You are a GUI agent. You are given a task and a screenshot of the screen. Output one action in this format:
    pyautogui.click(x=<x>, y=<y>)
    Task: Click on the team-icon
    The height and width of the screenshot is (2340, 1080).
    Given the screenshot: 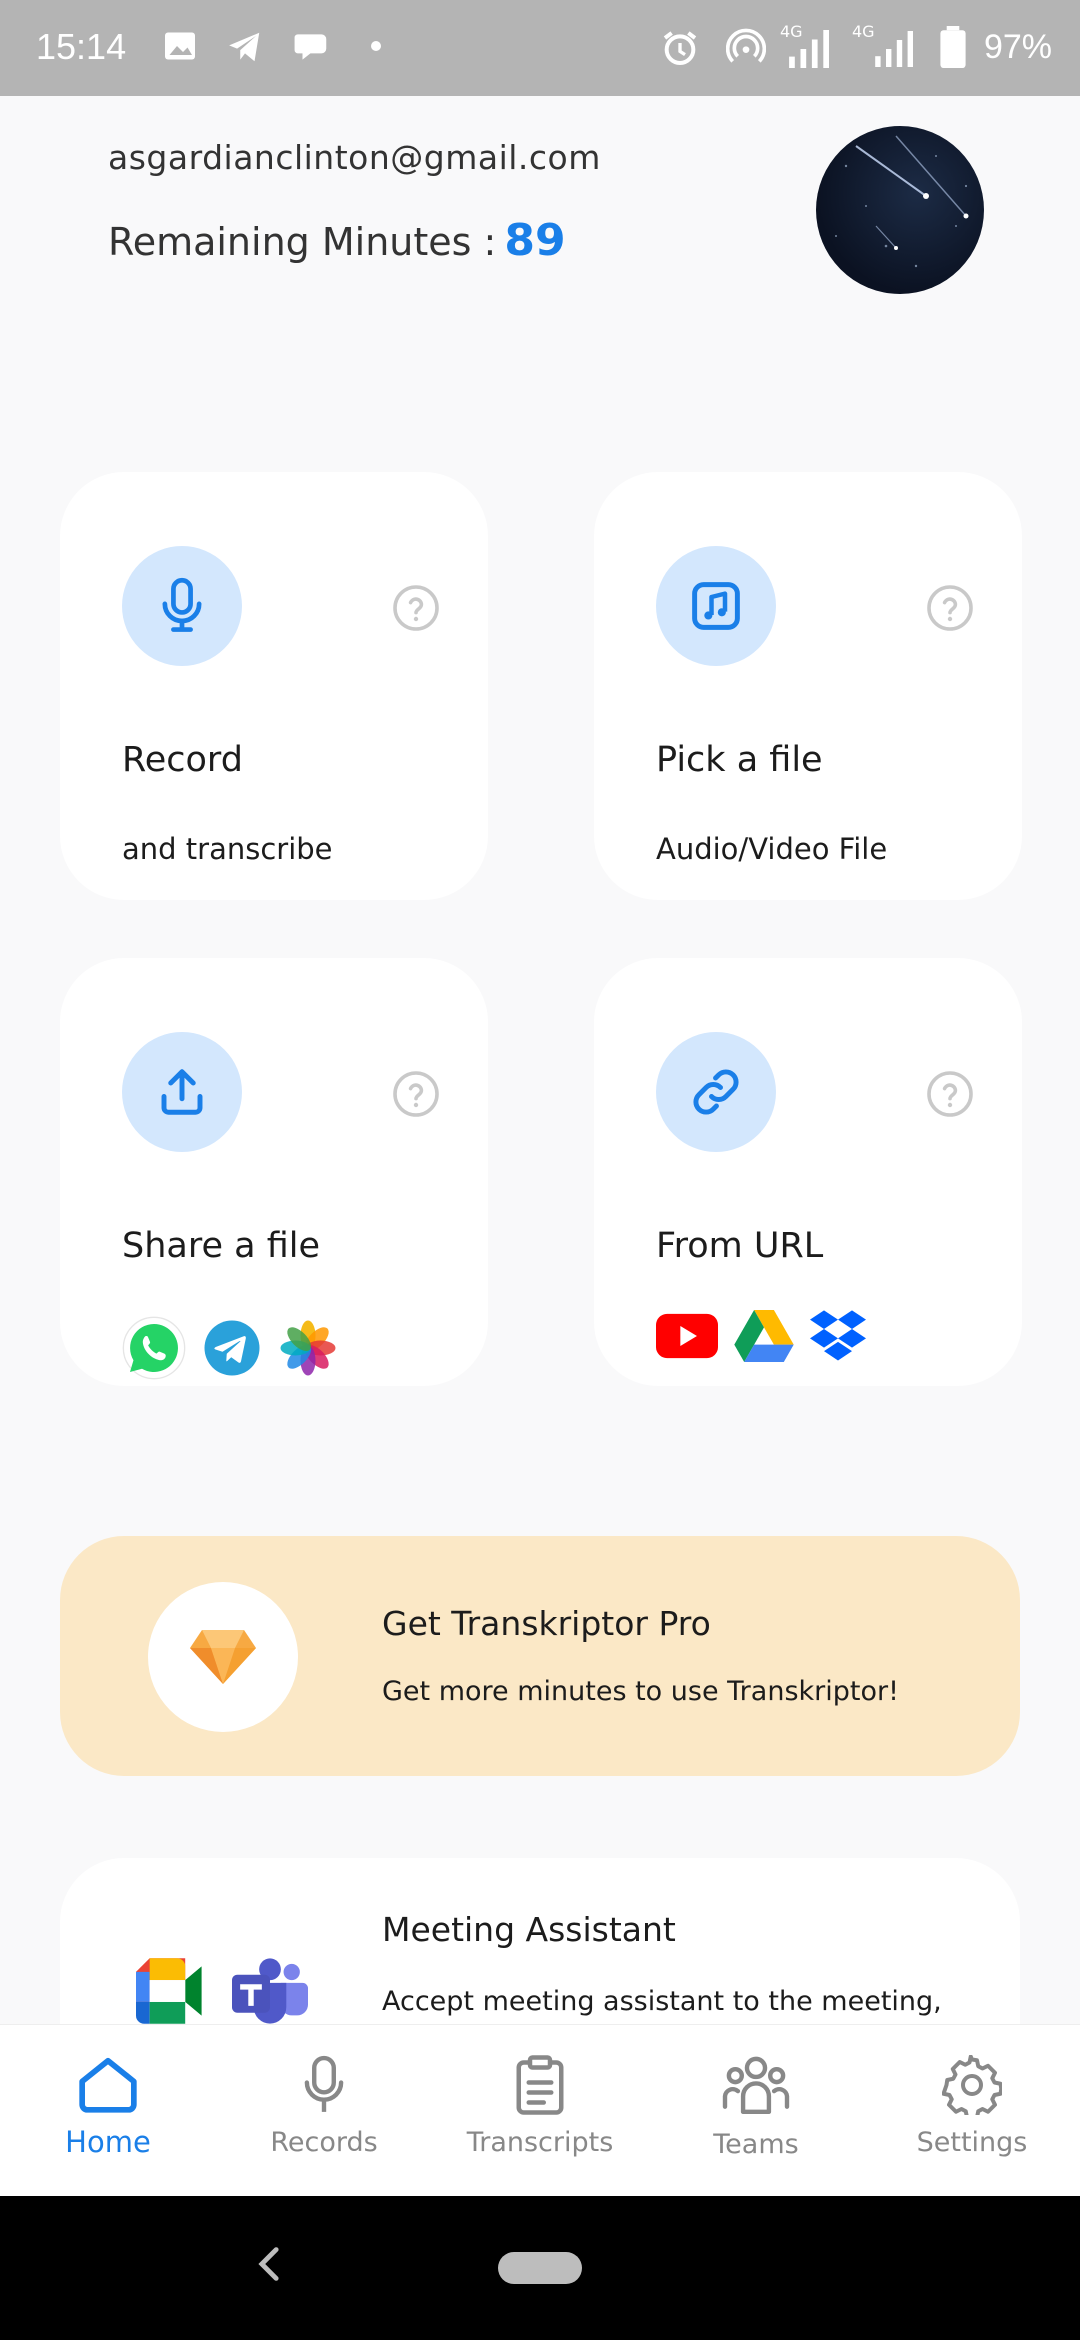 What is the action you would take?
    pyautogui.click(x=756, y=2085)
    